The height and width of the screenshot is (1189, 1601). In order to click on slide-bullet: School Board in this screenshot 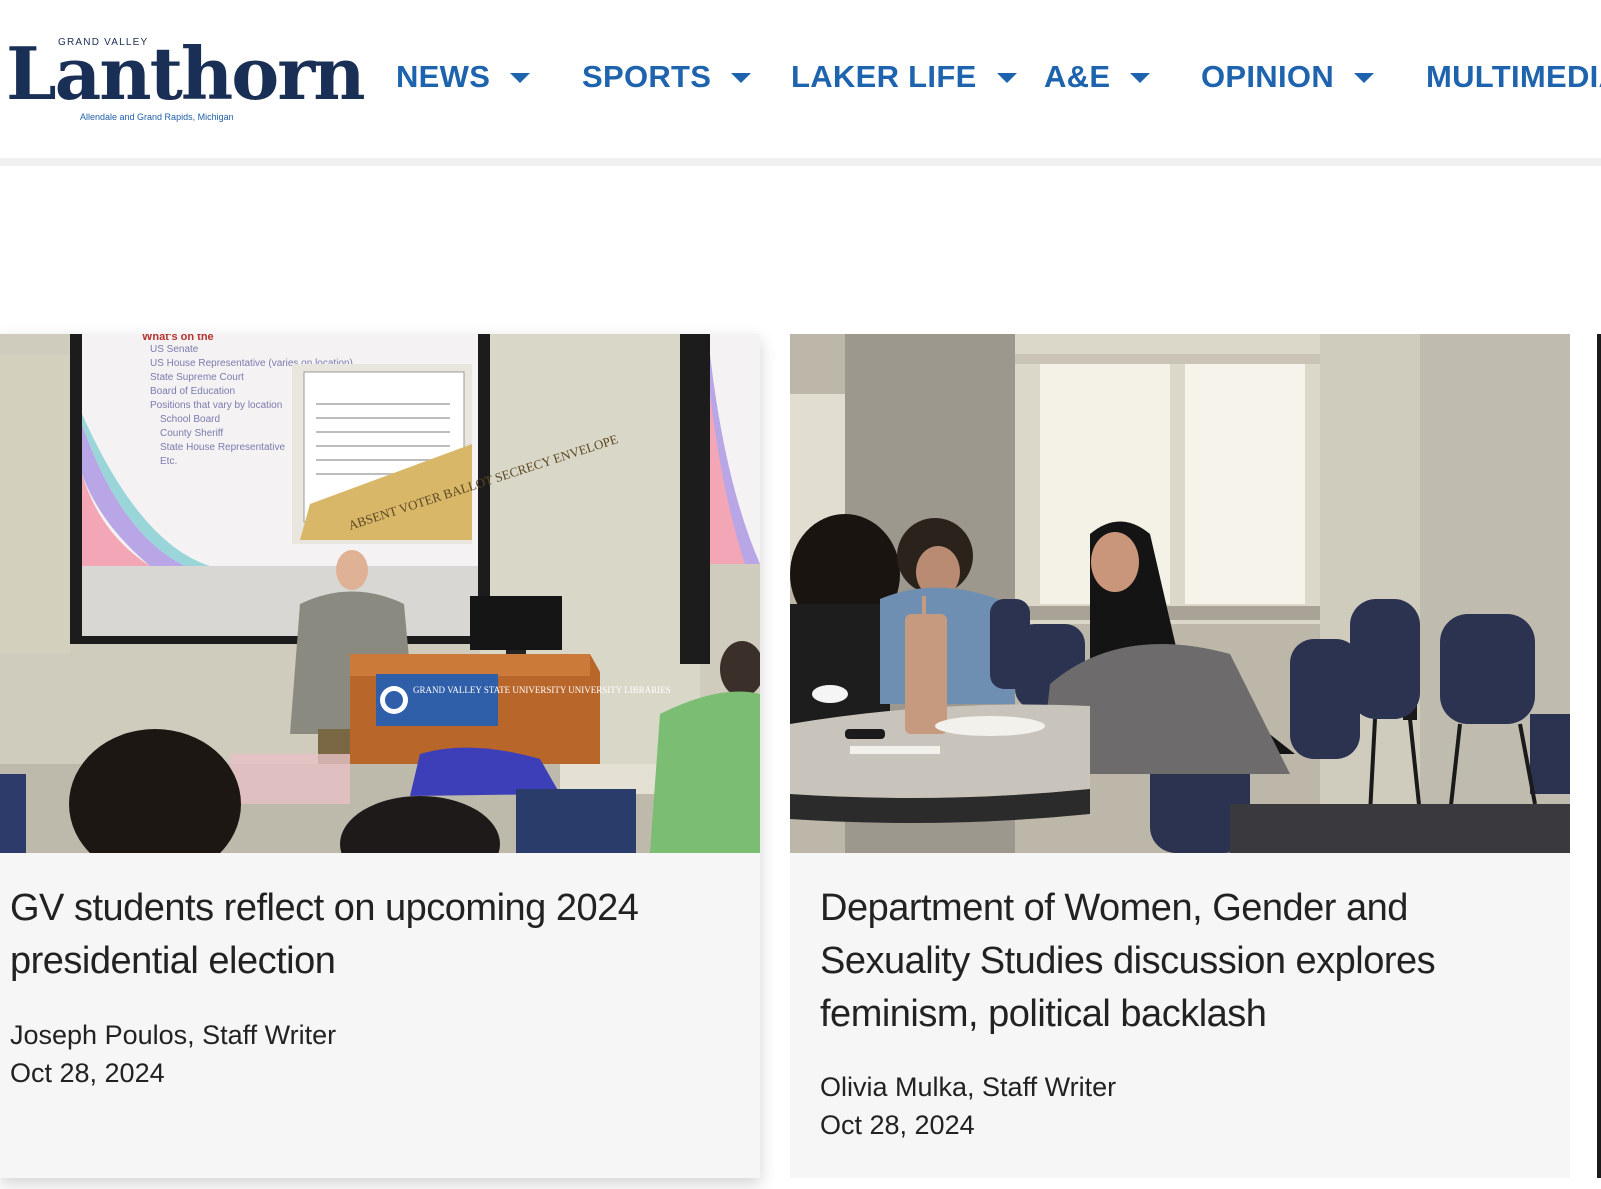, I will do `click(190, 419)`.